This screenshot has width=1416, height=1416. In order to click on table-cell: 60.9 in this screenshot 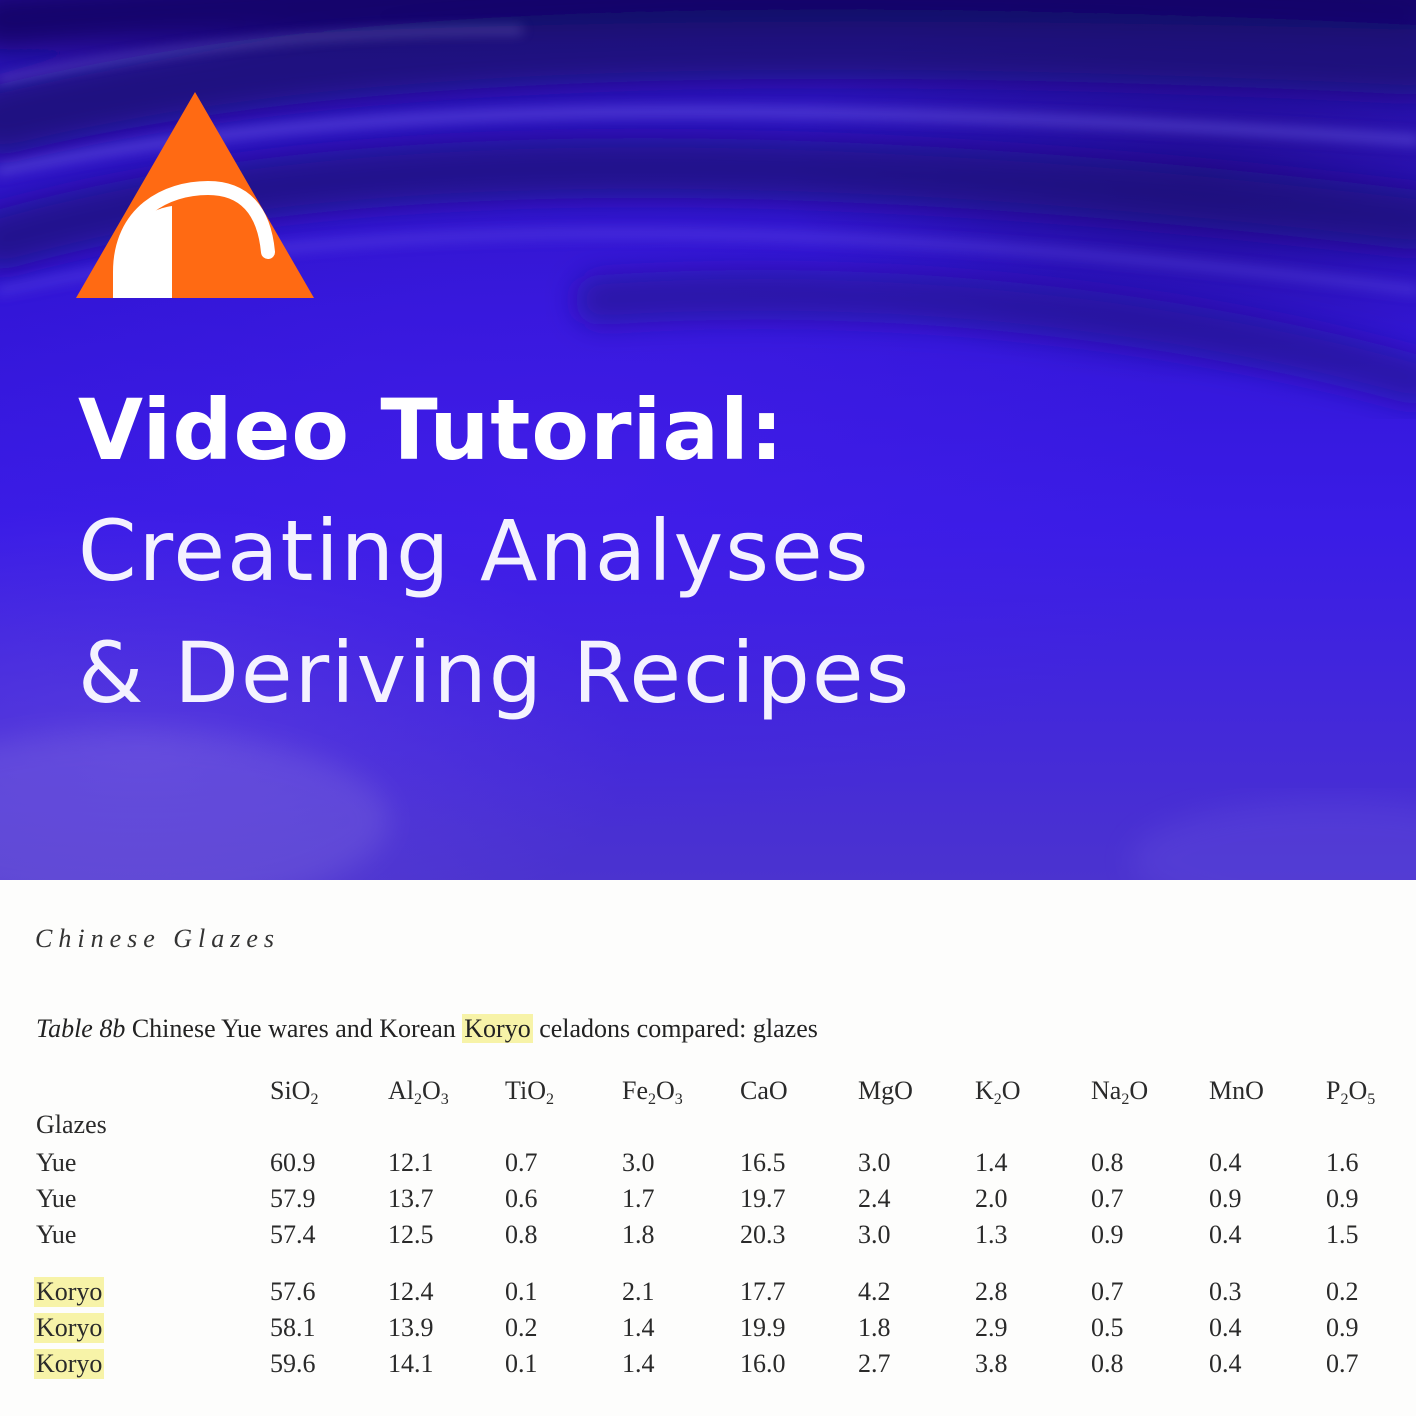, I will do `click(293, 1162)`.